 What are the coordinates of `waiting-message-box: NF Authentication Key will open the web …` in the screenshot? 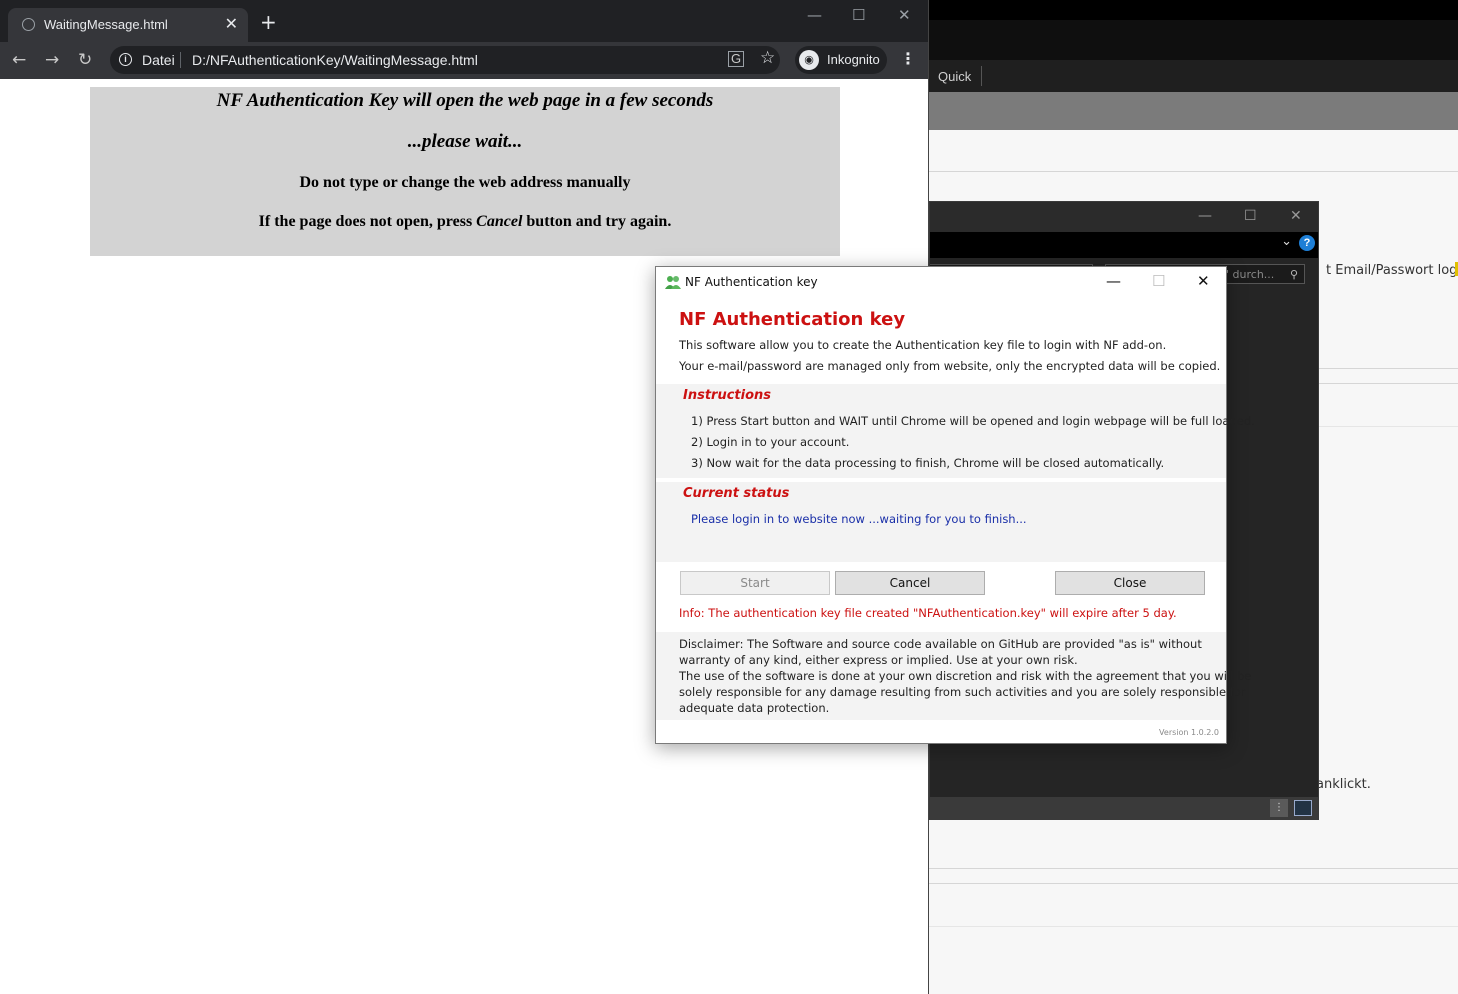 It's located at (465, 171).